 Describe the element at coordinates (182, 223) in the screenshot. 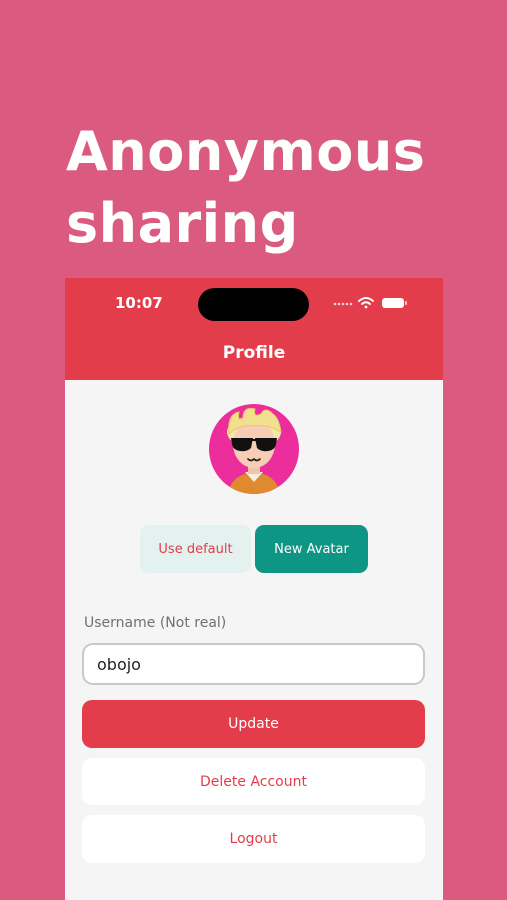

I see `headline-line-2: sharing` at that location.